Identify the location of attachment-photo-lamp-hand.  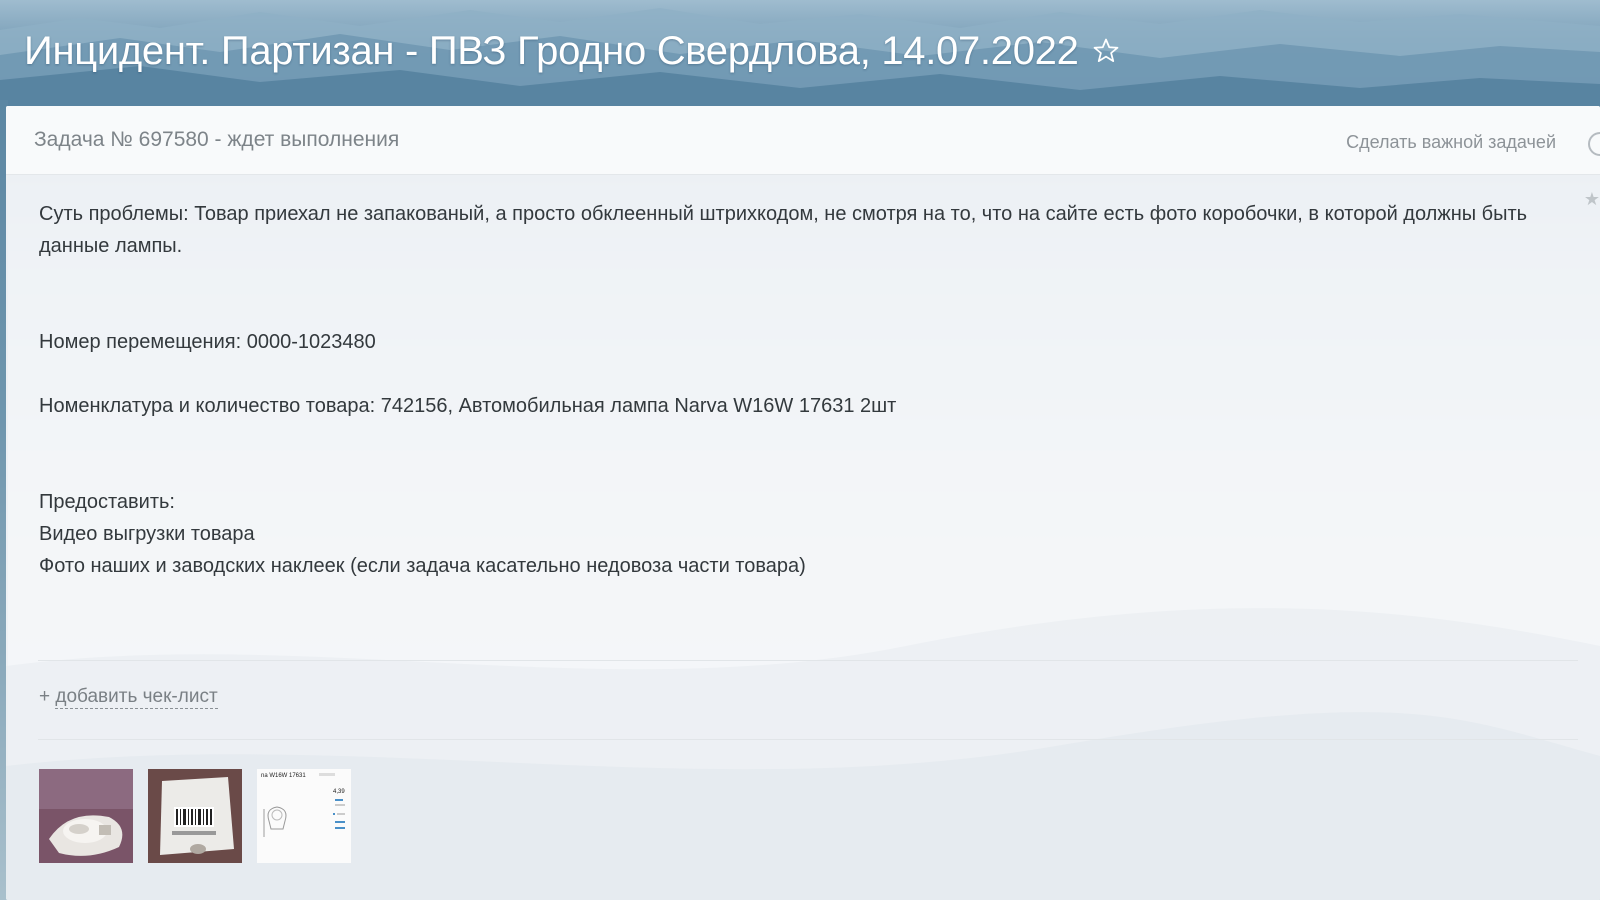
(86, 816).